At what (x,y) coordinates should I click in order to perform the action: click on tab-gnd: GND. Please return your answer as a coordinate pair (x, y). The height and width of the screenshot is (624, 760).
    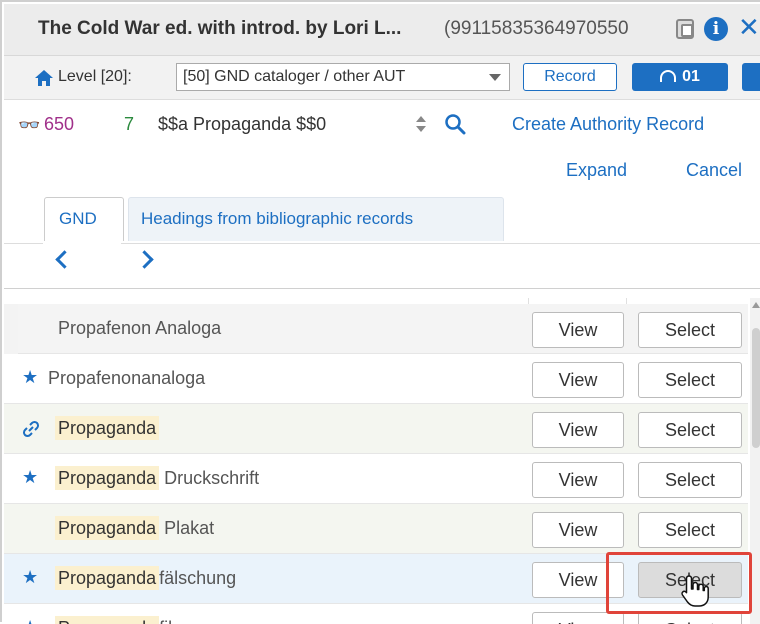
    Looking at the image, I should click on (84, 219).